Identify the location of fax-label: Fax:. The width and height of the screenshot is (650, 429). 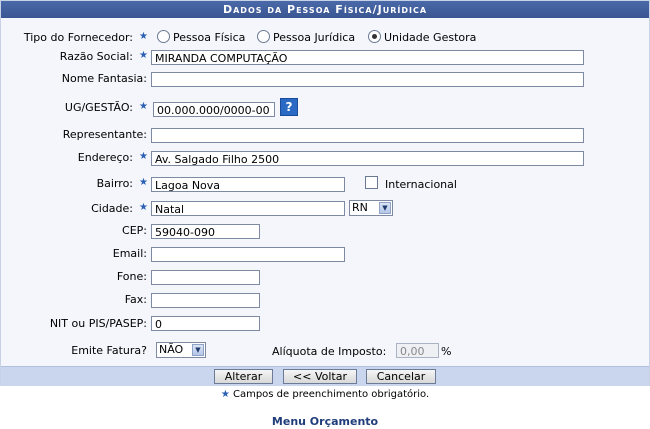
(135, 299).